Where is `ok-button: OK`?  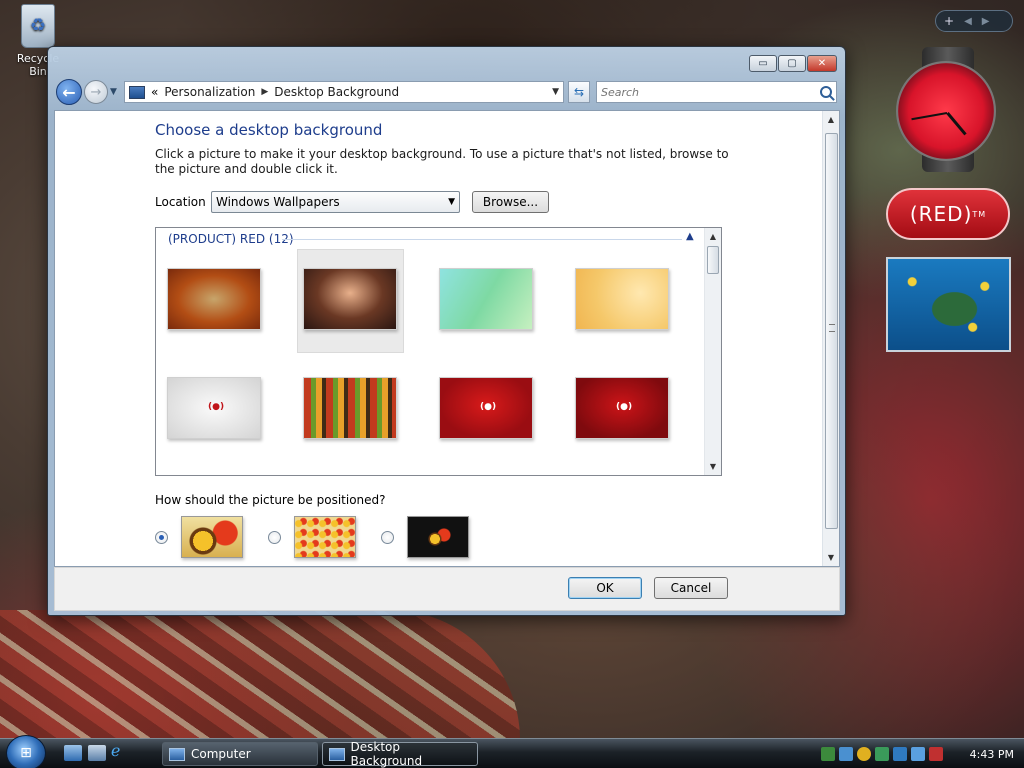 ok-button: OK is located at coordinates (605, 588).